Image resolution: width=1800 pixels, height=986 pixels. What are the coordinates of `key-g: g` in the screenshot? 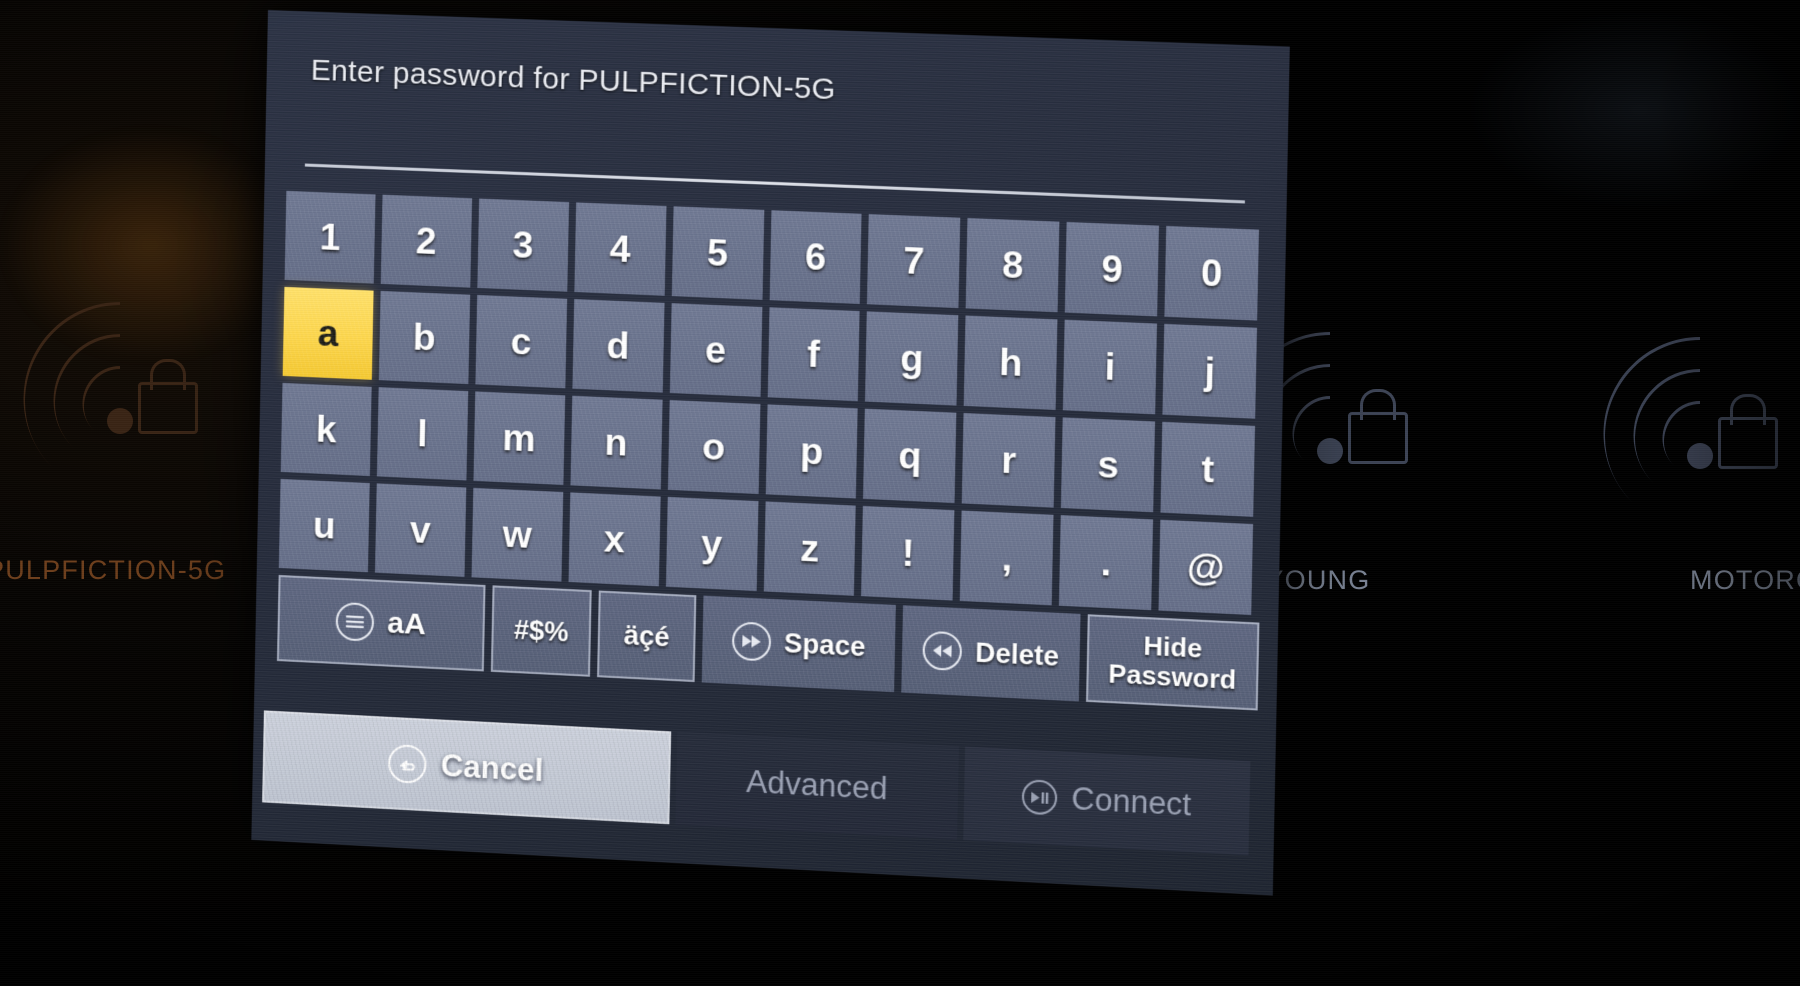 It's located at (912, 358).